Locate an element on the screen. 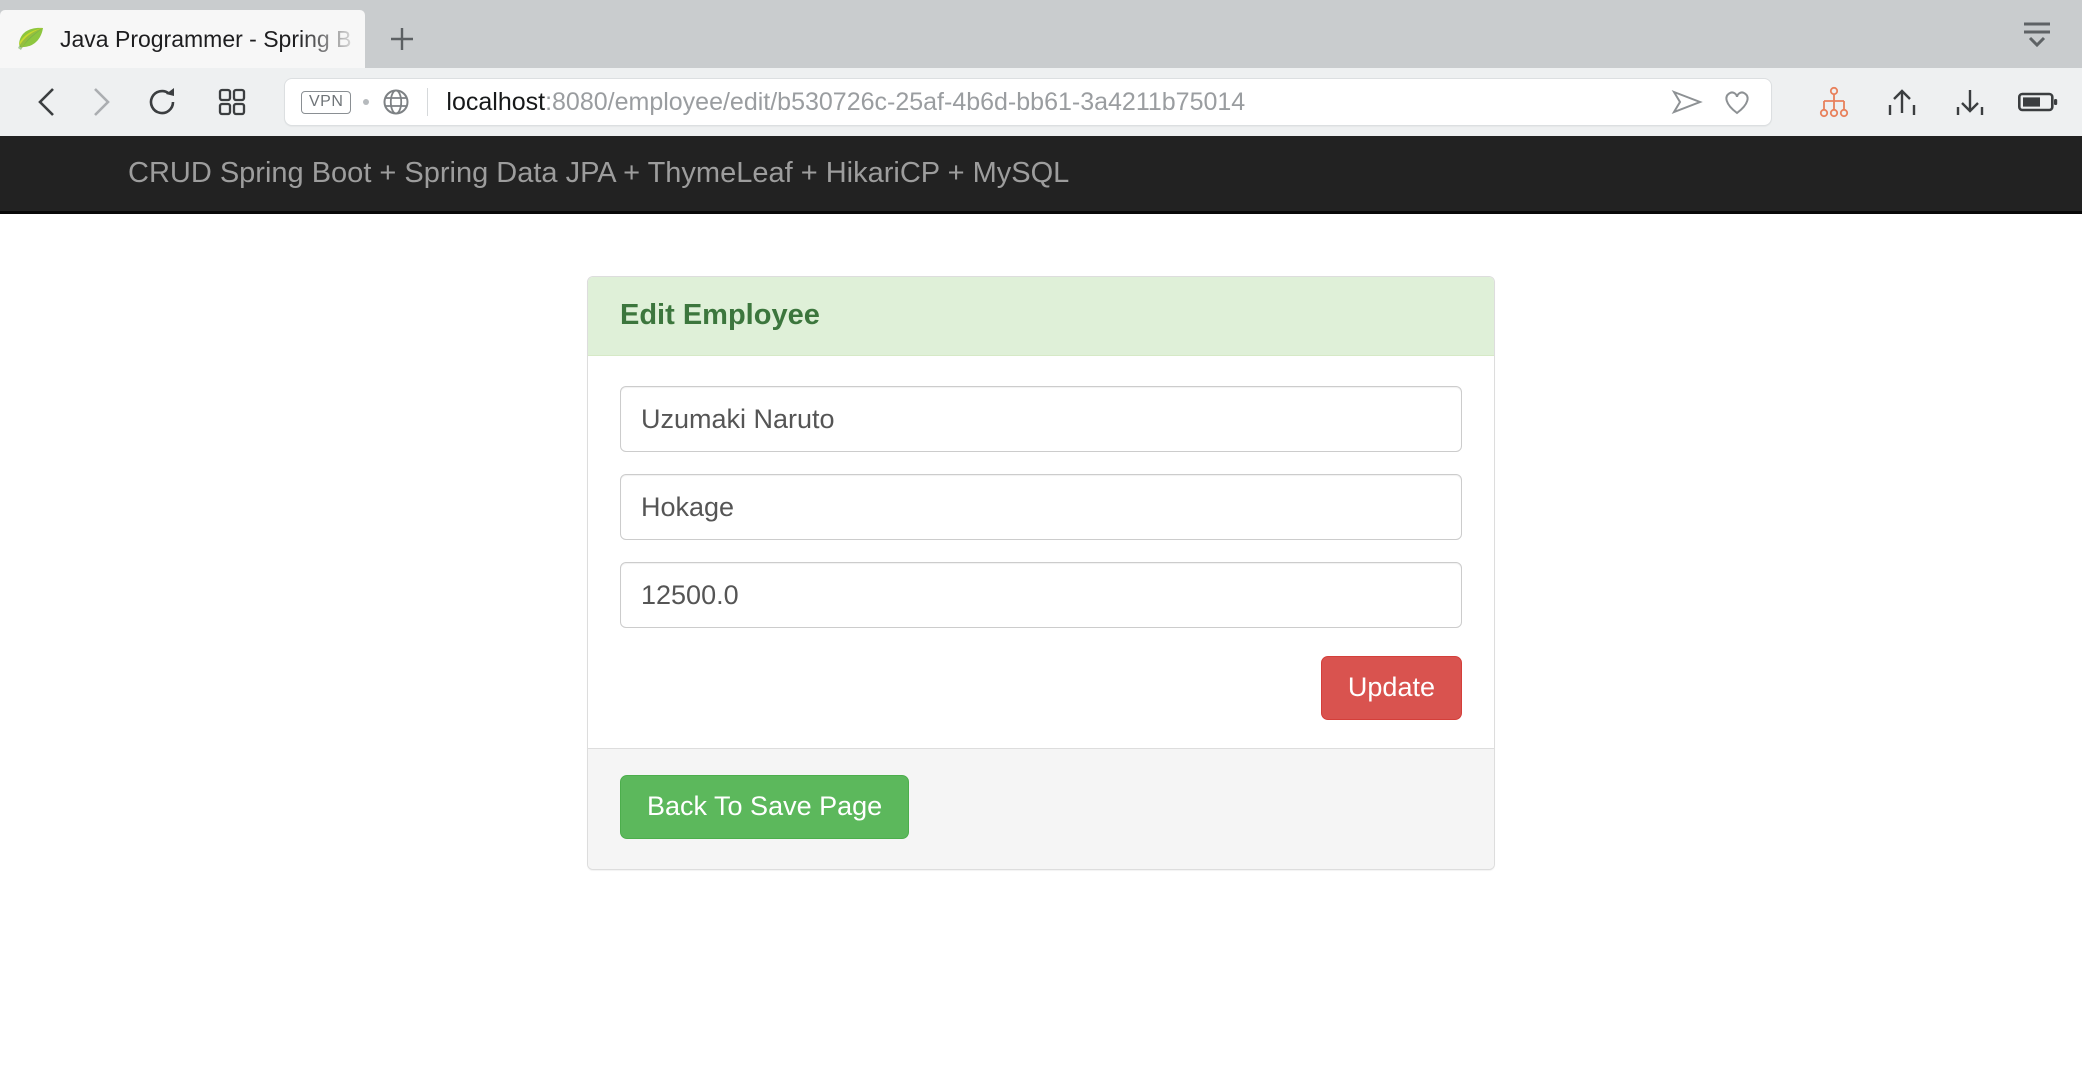 This screenshot has width=2082, height=1076. form-actions: Update is located at coordinates (1041, 688).